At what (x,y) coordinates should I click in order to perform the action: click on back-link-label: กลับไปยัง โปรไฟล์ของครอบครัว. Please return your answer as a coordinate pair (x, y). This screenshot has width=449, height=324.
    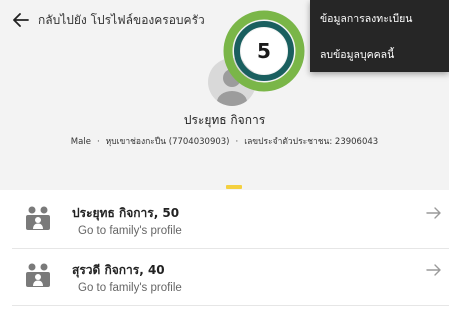
    Looking at the image, I should click on (121, 20).